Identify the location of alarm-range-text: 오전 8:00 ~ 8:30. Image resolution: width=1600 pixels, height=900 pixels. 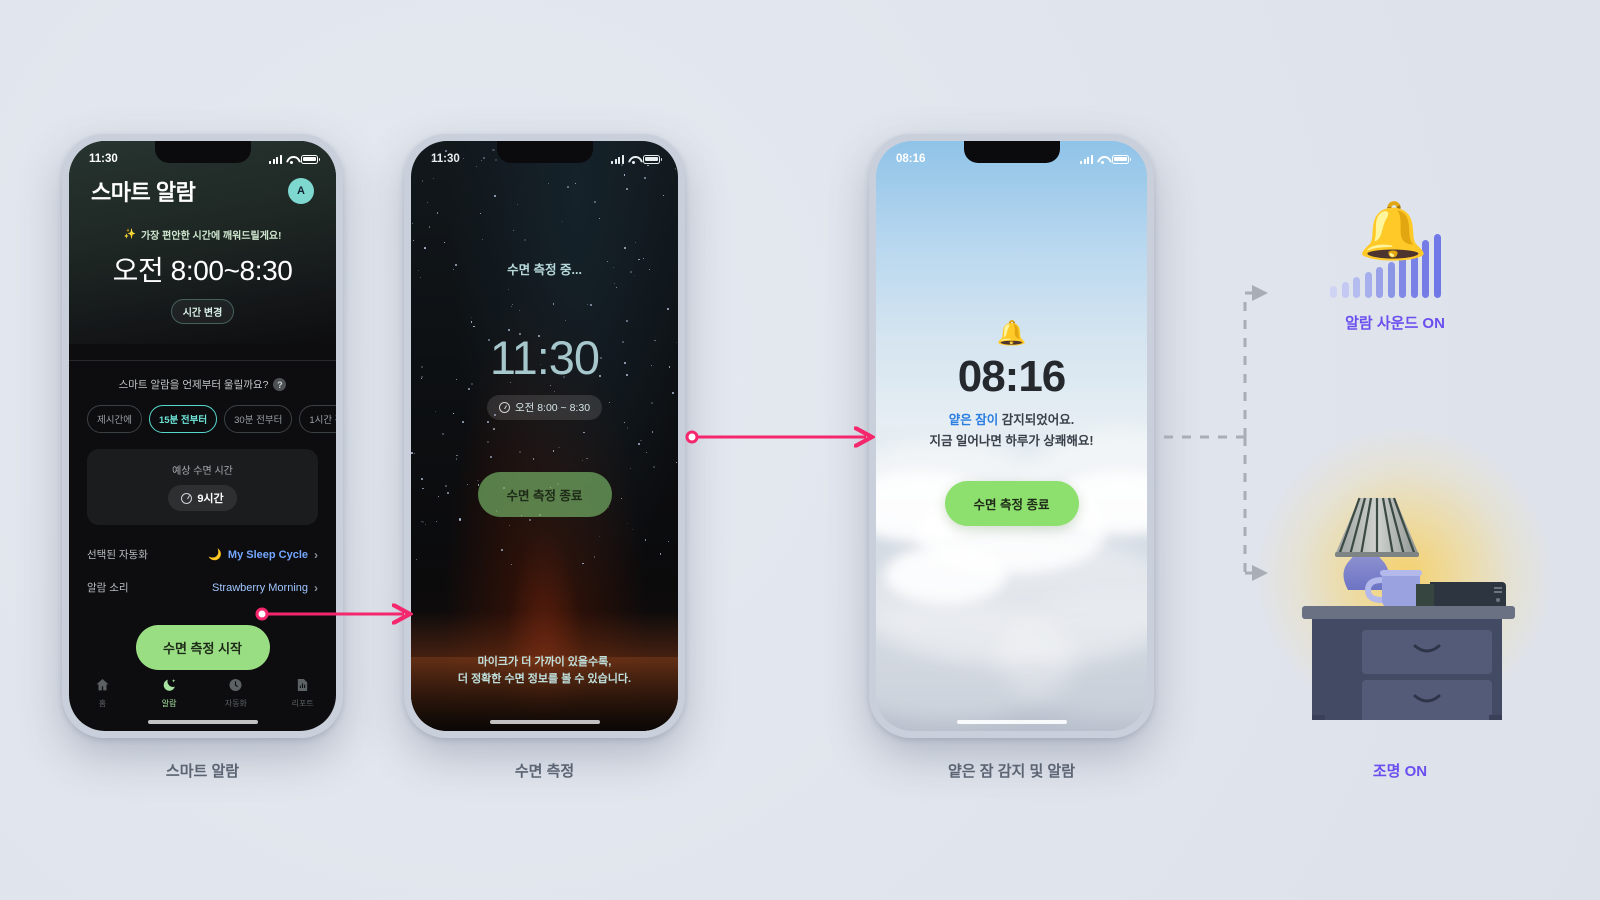
(552, 408).